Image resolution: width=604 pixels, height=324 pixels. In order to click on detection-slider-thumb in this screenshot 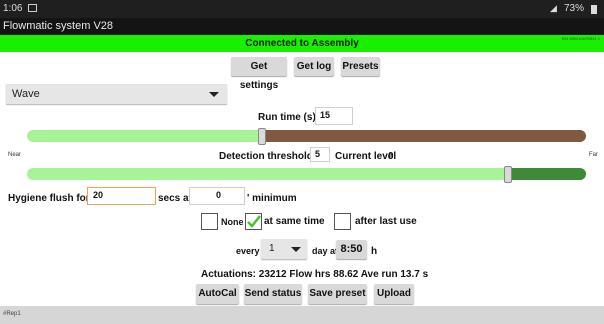, I will do `click(508, 174)`.